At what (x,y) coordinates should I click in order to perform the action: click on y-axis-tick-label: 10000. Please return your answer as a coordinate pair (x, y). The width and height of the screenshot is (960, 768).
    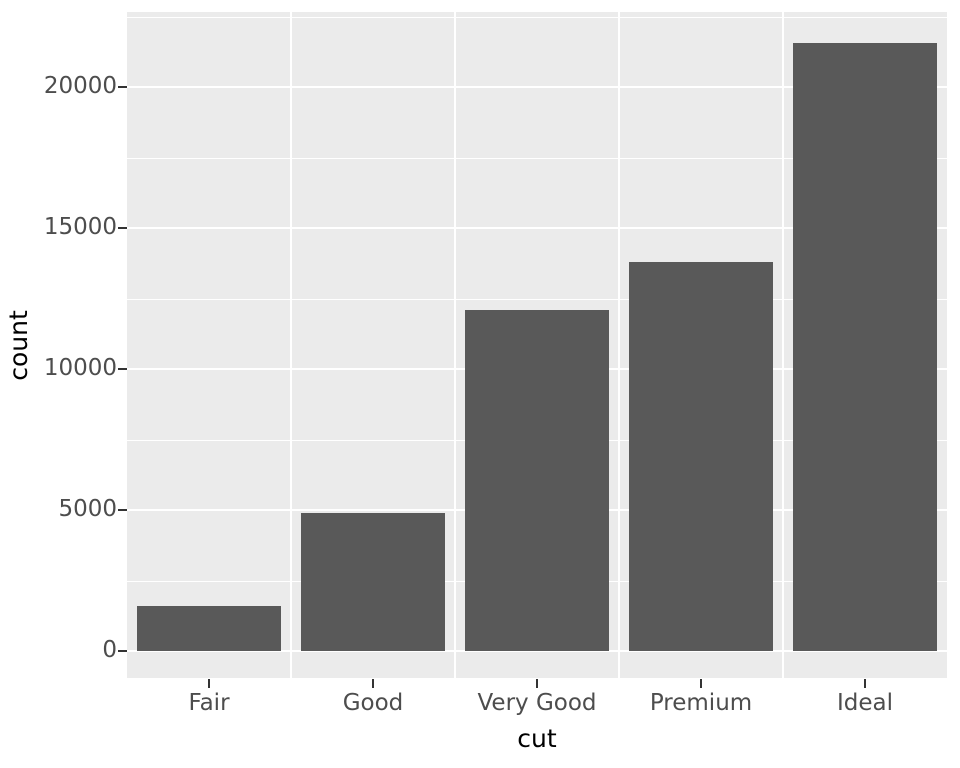
    Looking at the image, I should click on (80, 368).